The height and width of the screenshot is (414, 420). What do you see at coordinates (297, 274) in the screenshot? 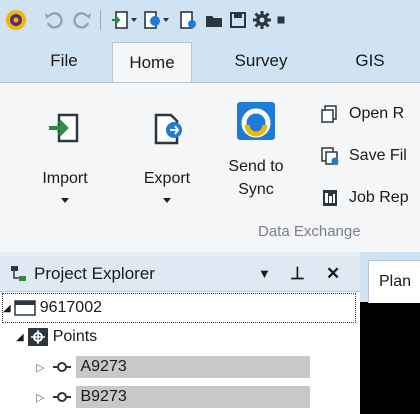
I see `pin-icon: ⊥` at bounding box center [297, 274].